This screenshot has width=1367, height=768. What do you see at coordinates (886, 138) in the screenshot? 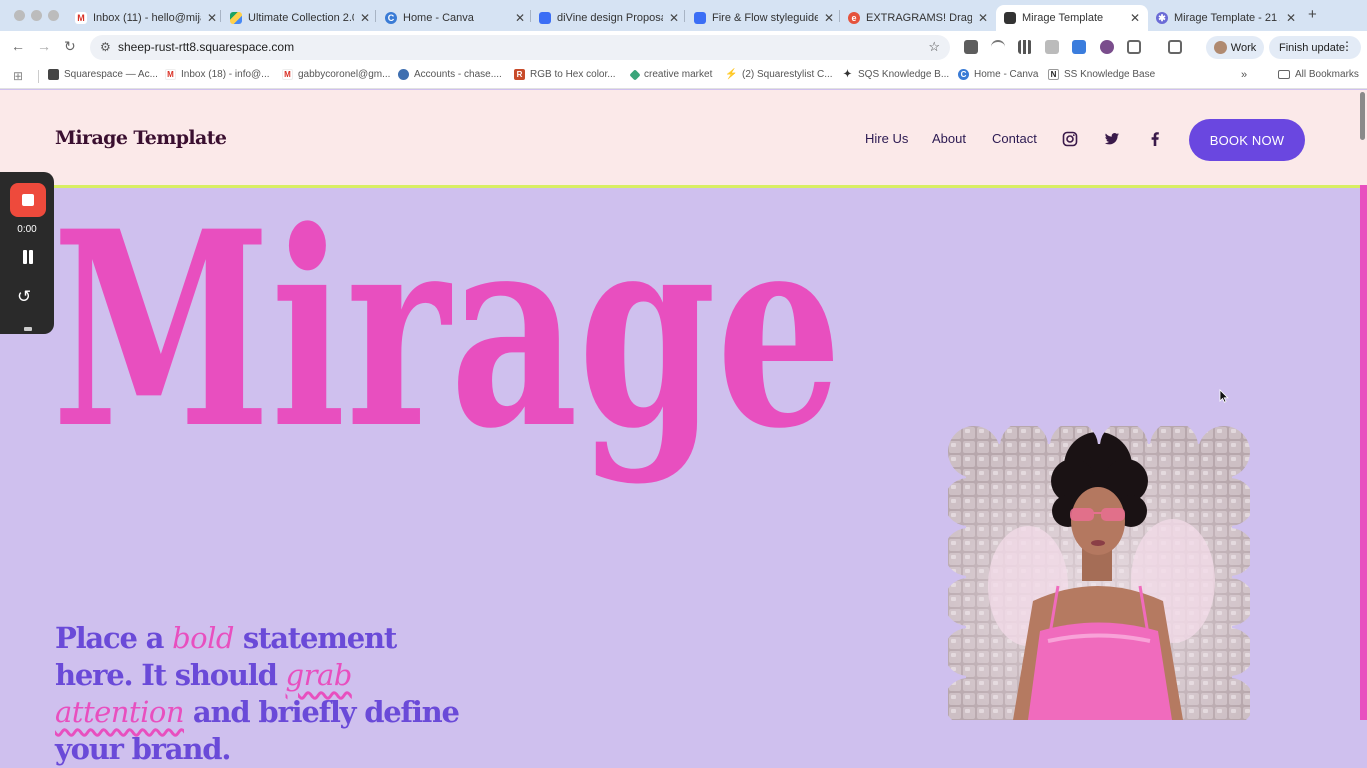
I see `nav-hire-us: Hire Us` at bounding box center [886, 138].